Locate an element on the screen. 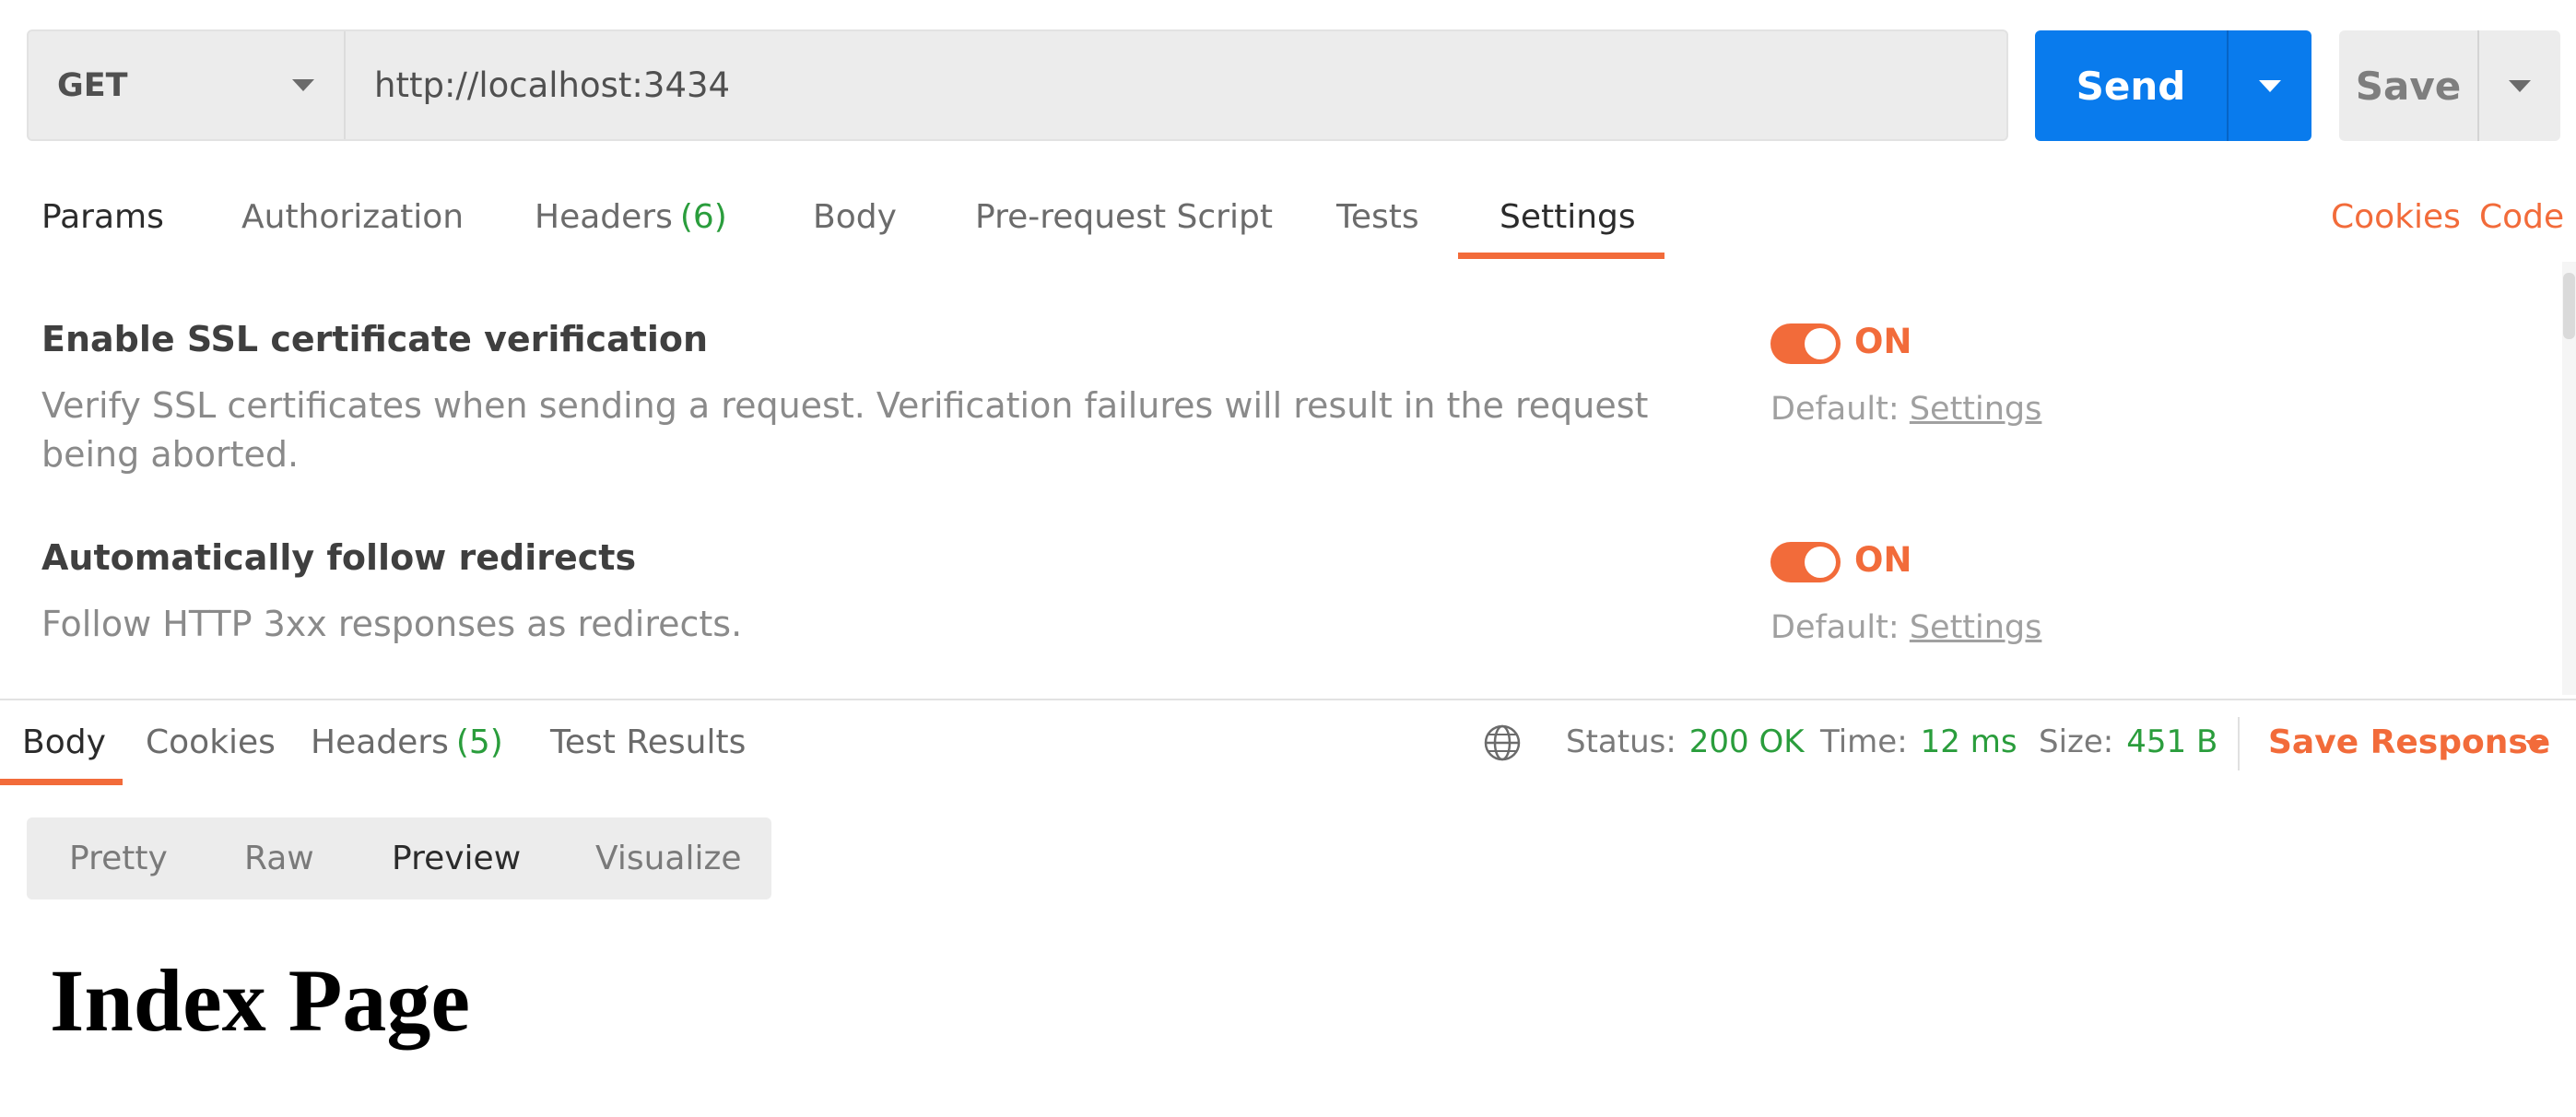 This screenshot has height=1117, width=2576. view-mode-raw: Raw is located at coordinates (279, 858).